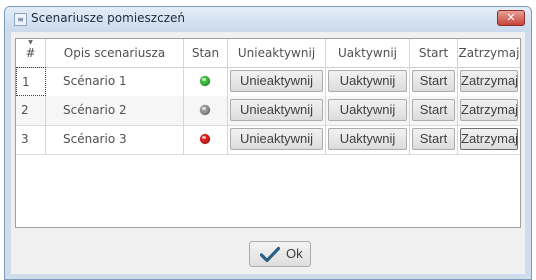  Describe the element at coordinates (115, 53) in the screenshot. I see `column-header-description: Opis scenariusza` at that location.